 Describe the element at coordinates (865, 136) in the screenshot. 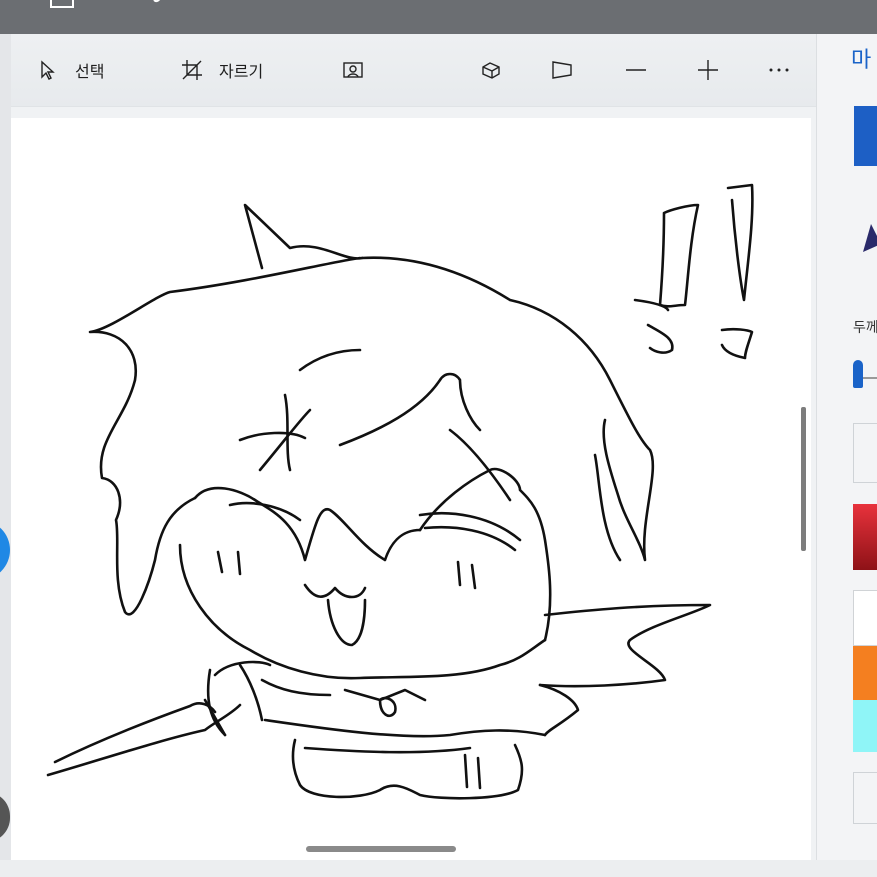

I see `brush-calligraphy-icon` at that location.